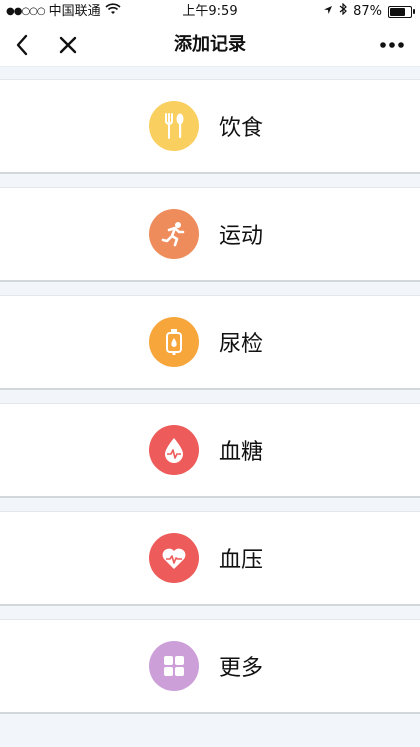 This screenshot has width=420, height=747. I want to click on urine-test-icon-circle, so click(173, 342).